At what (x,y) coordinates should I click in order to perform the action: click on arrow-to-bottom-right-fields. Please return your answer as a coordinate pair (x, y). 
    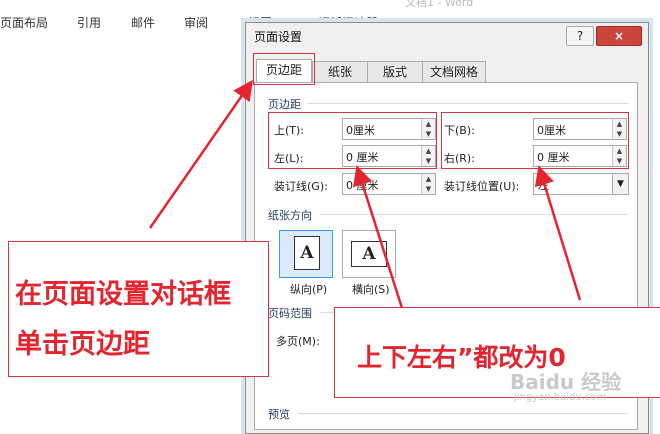
    Looking at the image, I should click on (558, 233).